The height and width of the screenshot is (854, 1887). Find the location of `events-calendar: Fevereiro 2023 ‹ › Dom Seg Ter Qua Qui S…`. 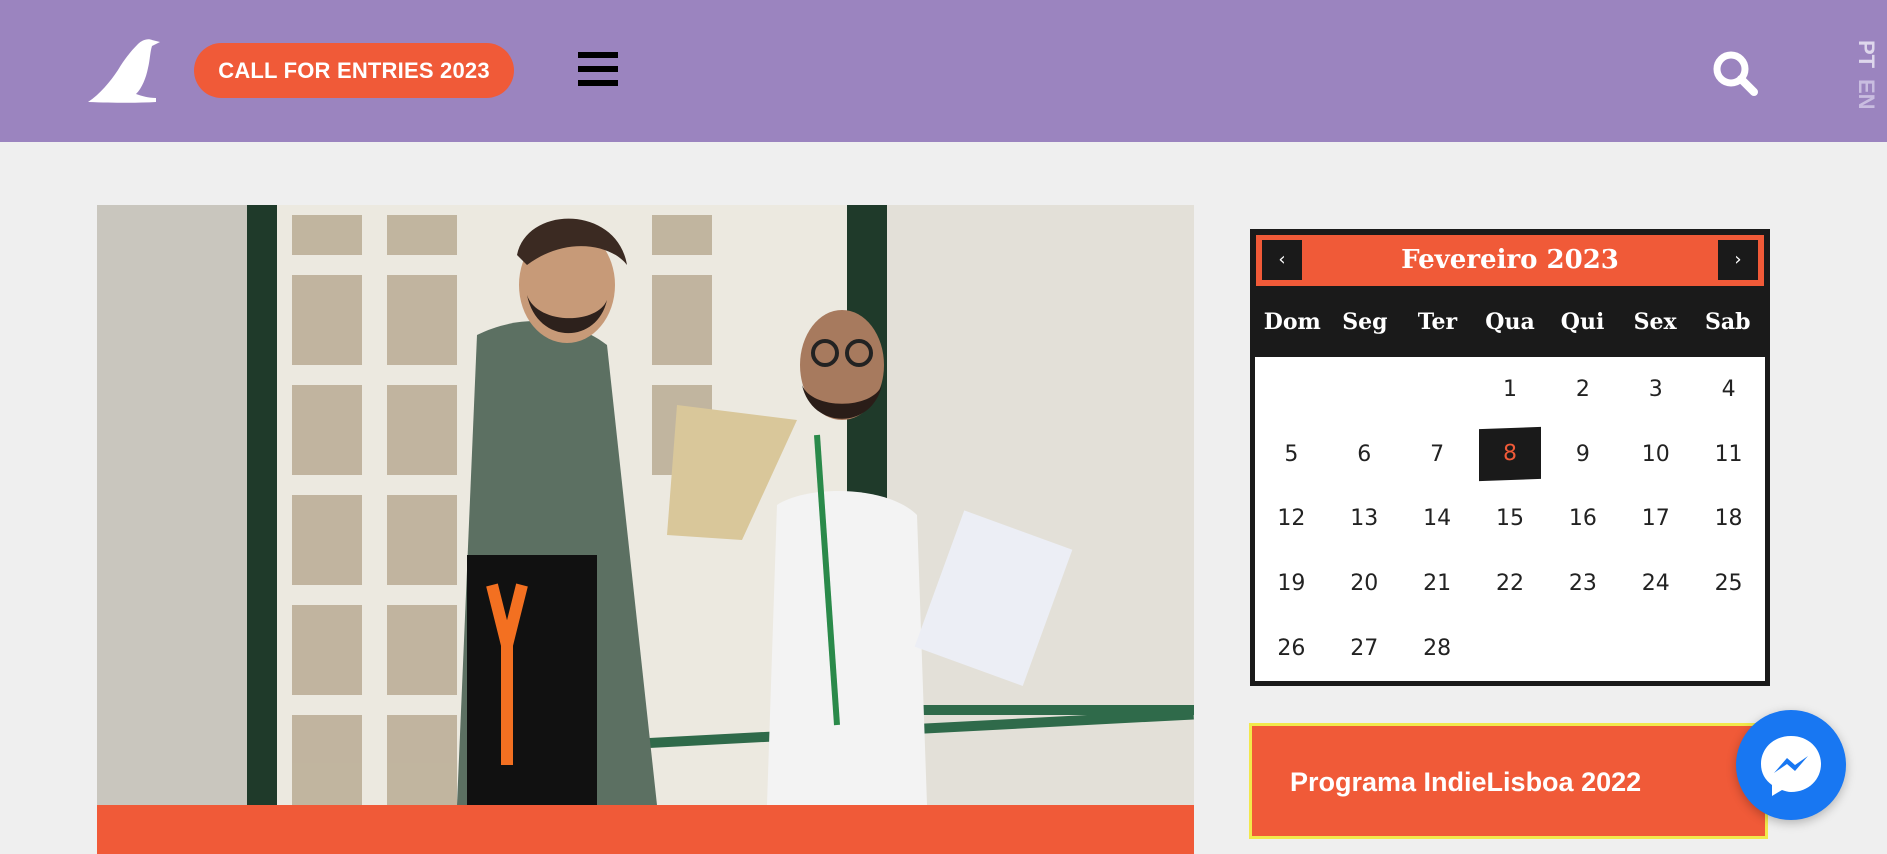

events-calendar: Fevereiro 2023 ‹ › Dom Seg Ter Qua Qui S… is located at coordinates (1510, 457).